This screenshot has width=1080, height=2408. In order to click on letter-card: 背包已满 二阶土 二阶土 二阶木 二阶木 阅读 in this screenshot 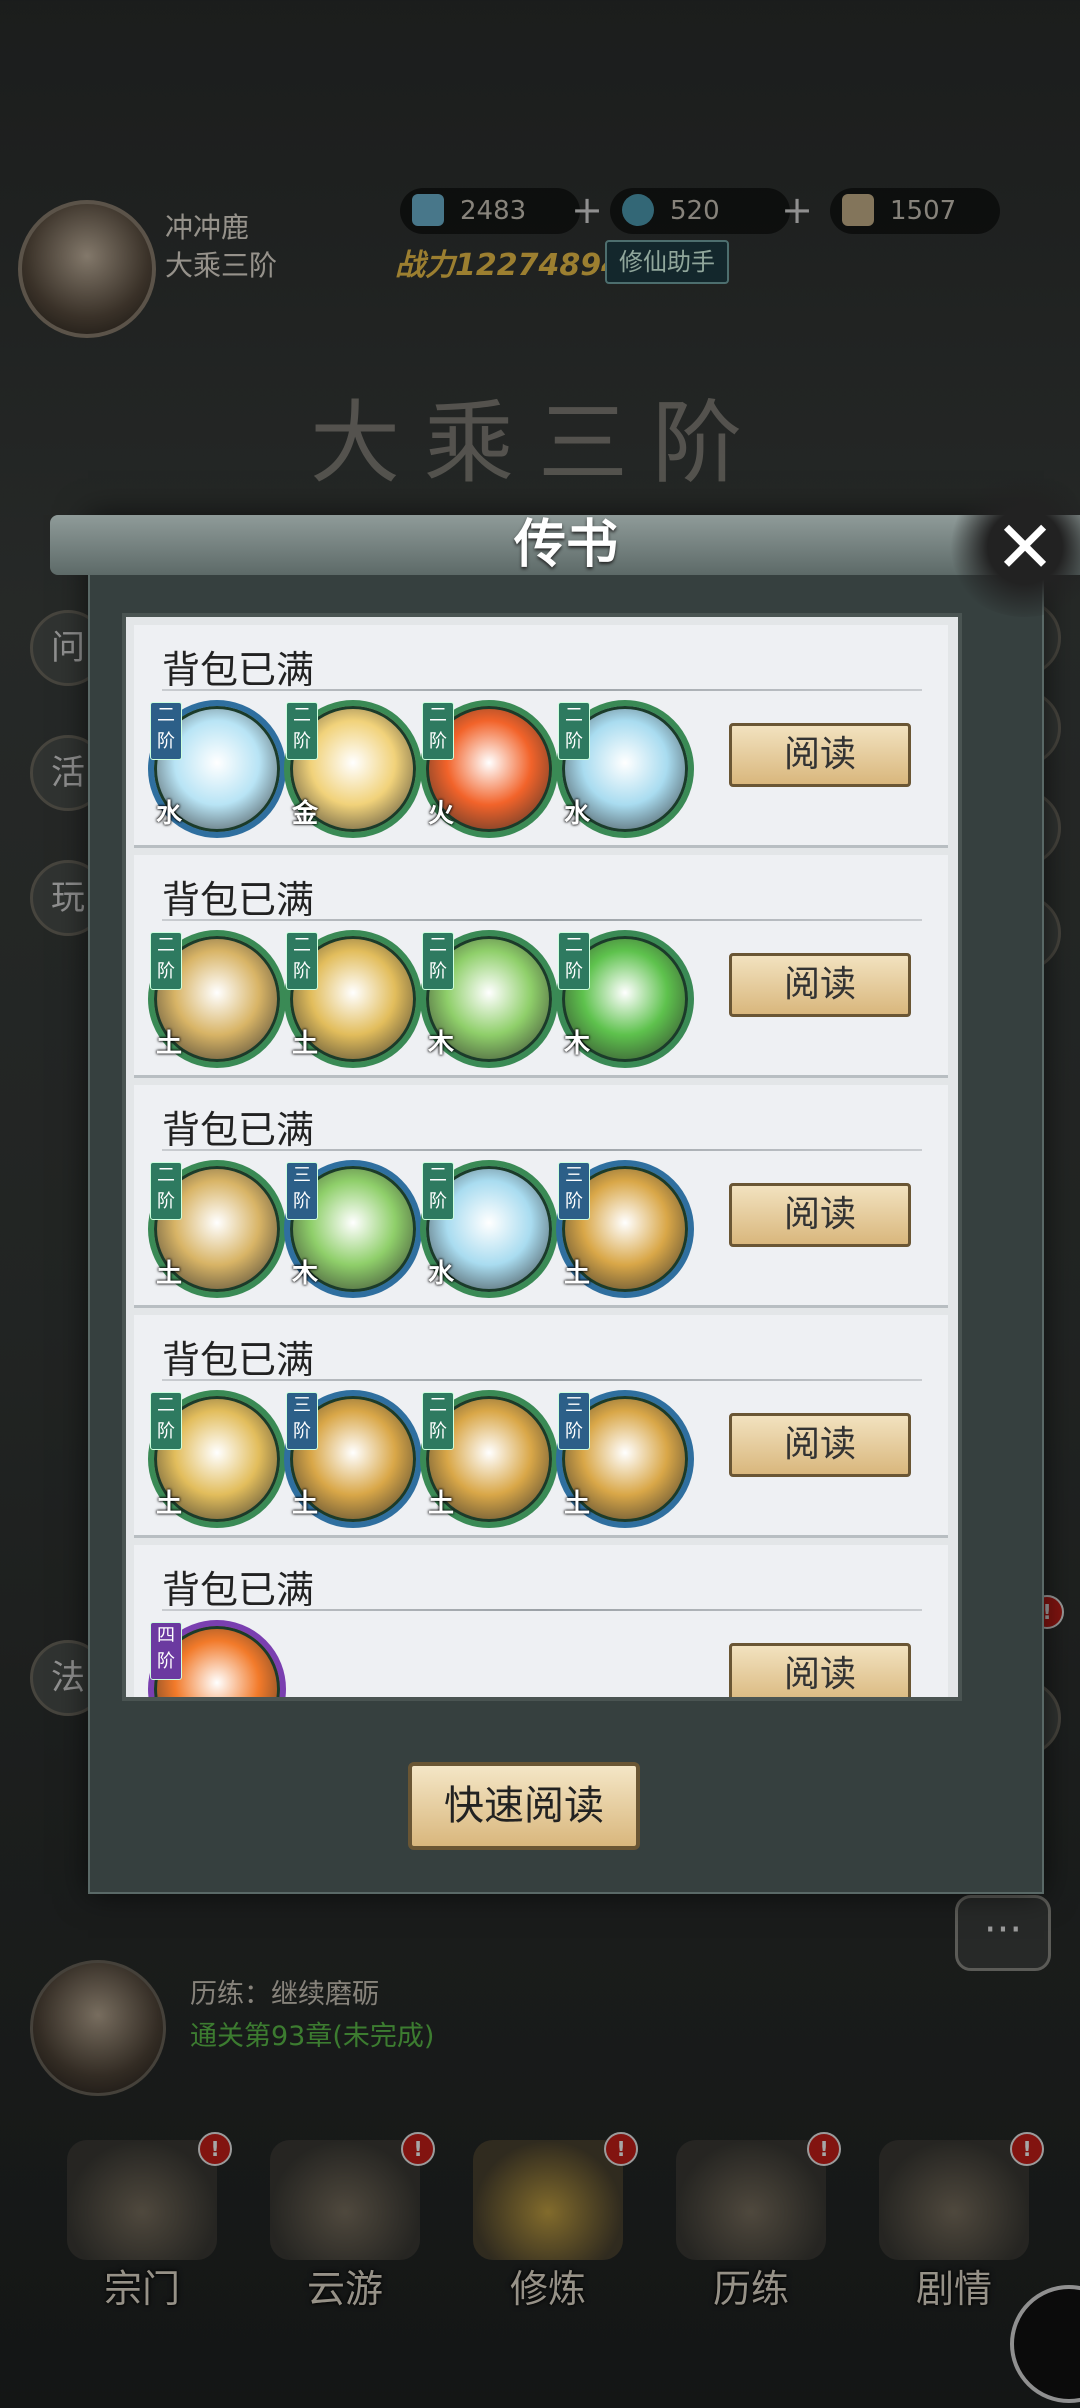, I will do `click(541, 966)`.